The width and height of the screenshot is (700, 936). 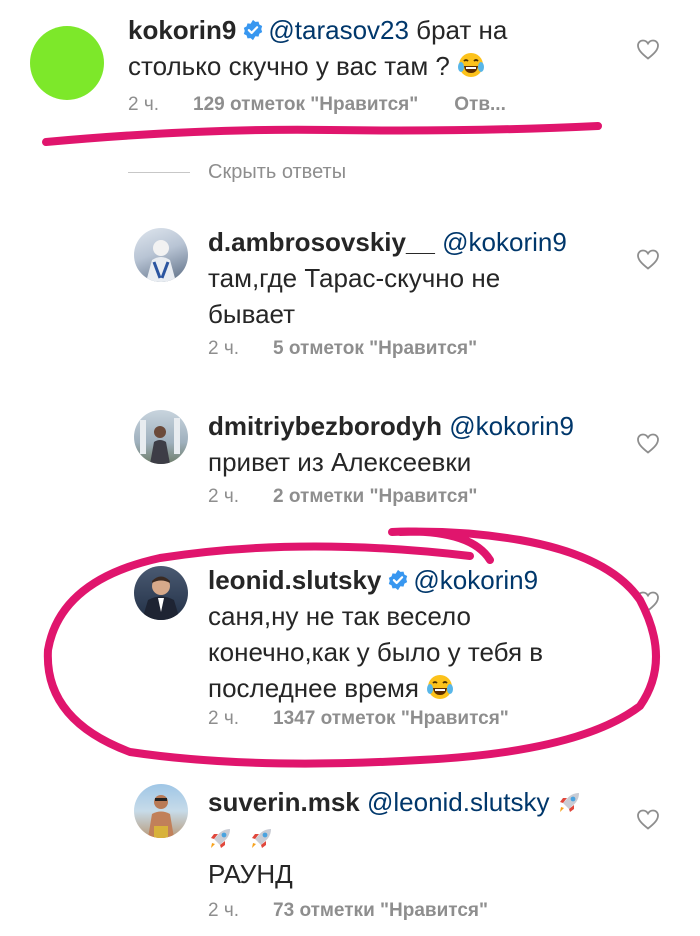 I want to click on divider, so click(x=159, y=172).